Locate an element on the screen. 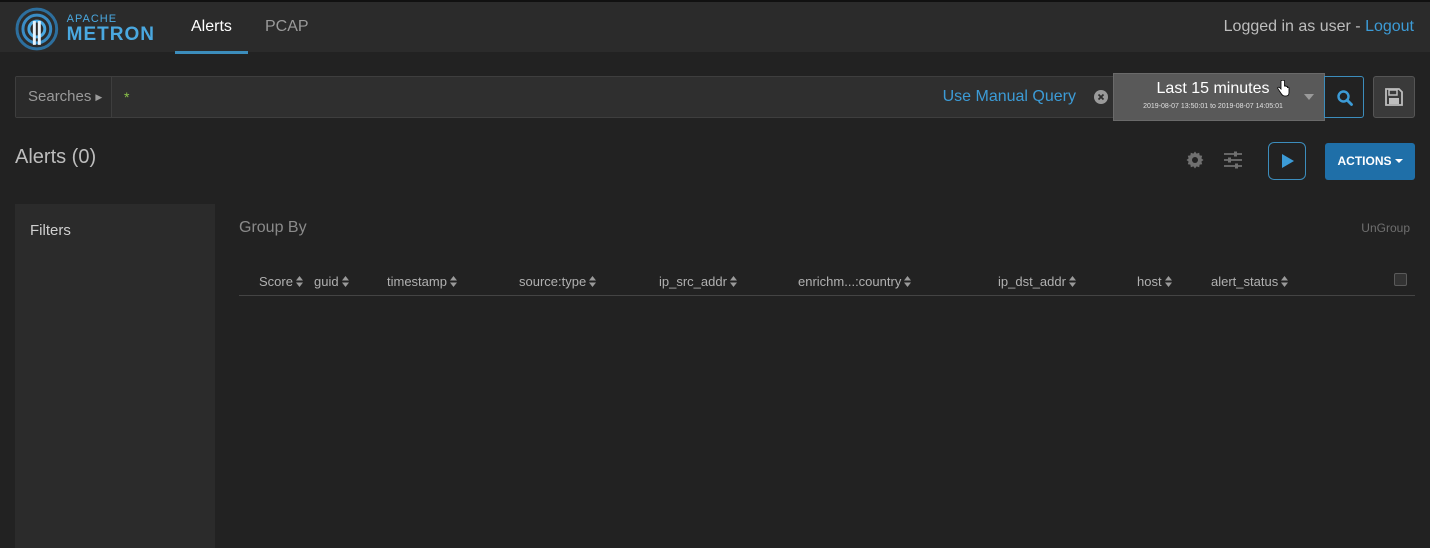  play-icon is located at coordinates (1288, 161).